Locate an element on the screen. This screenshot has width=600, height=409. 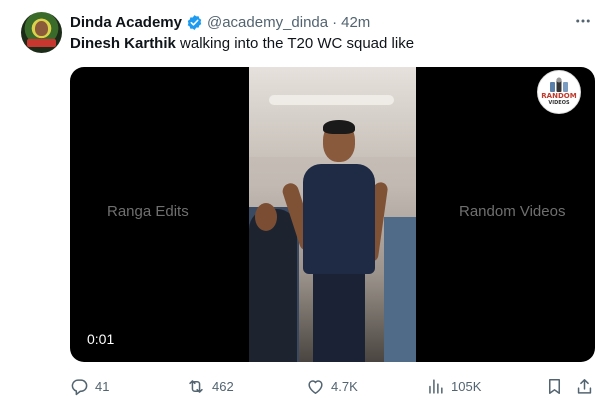
share-button is located at coordinates (587, 386).